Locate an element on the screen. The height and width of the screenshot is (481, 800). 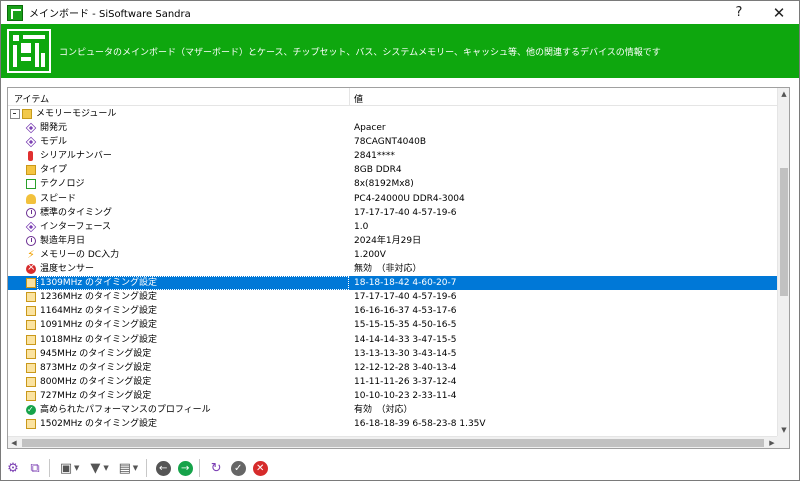
item-label: 727MHz のタイミング設定 is located at coordinates (96, 395).